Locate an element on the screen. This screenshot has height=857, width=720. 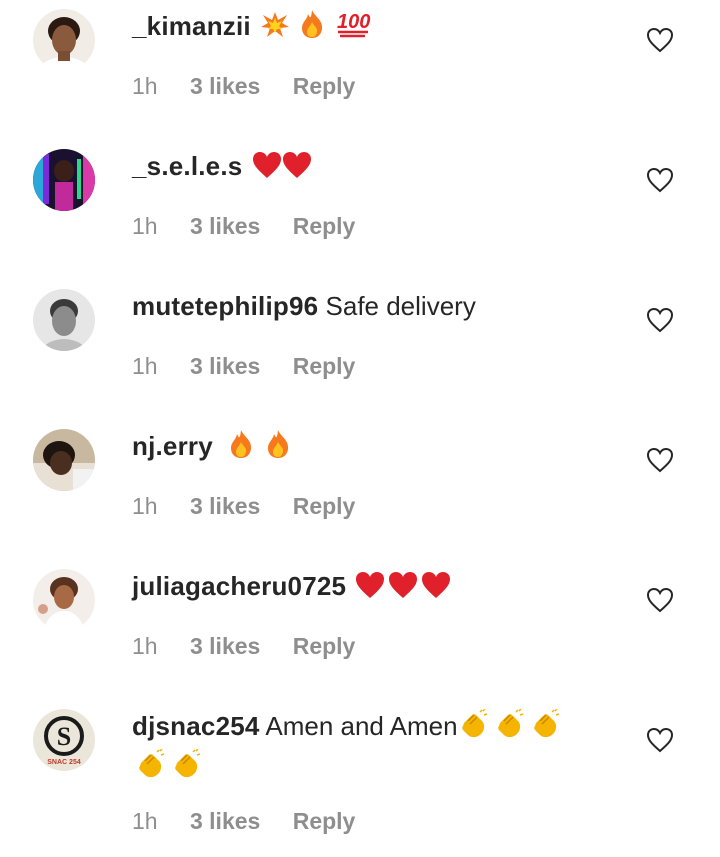
comment-username: nj.erry is located at coordinates (172, 446).